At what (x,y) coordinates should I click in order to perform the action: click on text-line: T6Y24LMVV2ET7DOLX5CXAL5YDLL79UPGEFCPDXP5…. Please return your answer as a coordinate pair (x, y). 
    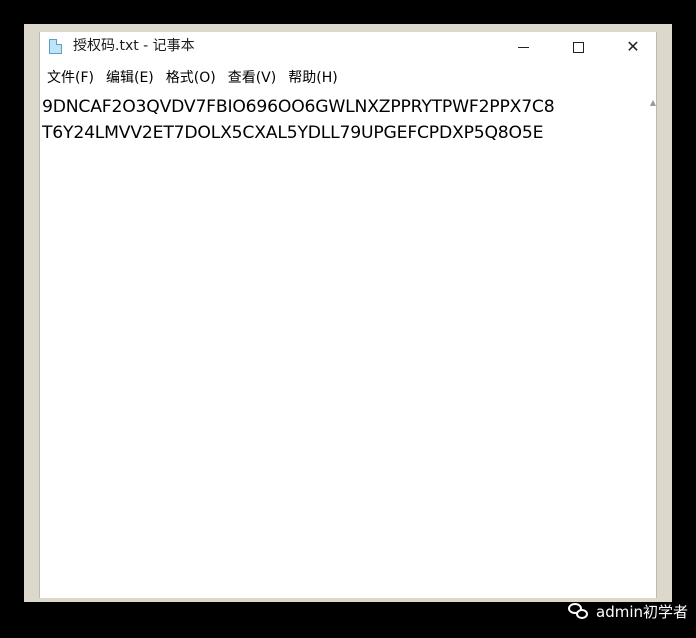
    Looking at the image, I should click on (293, 133).